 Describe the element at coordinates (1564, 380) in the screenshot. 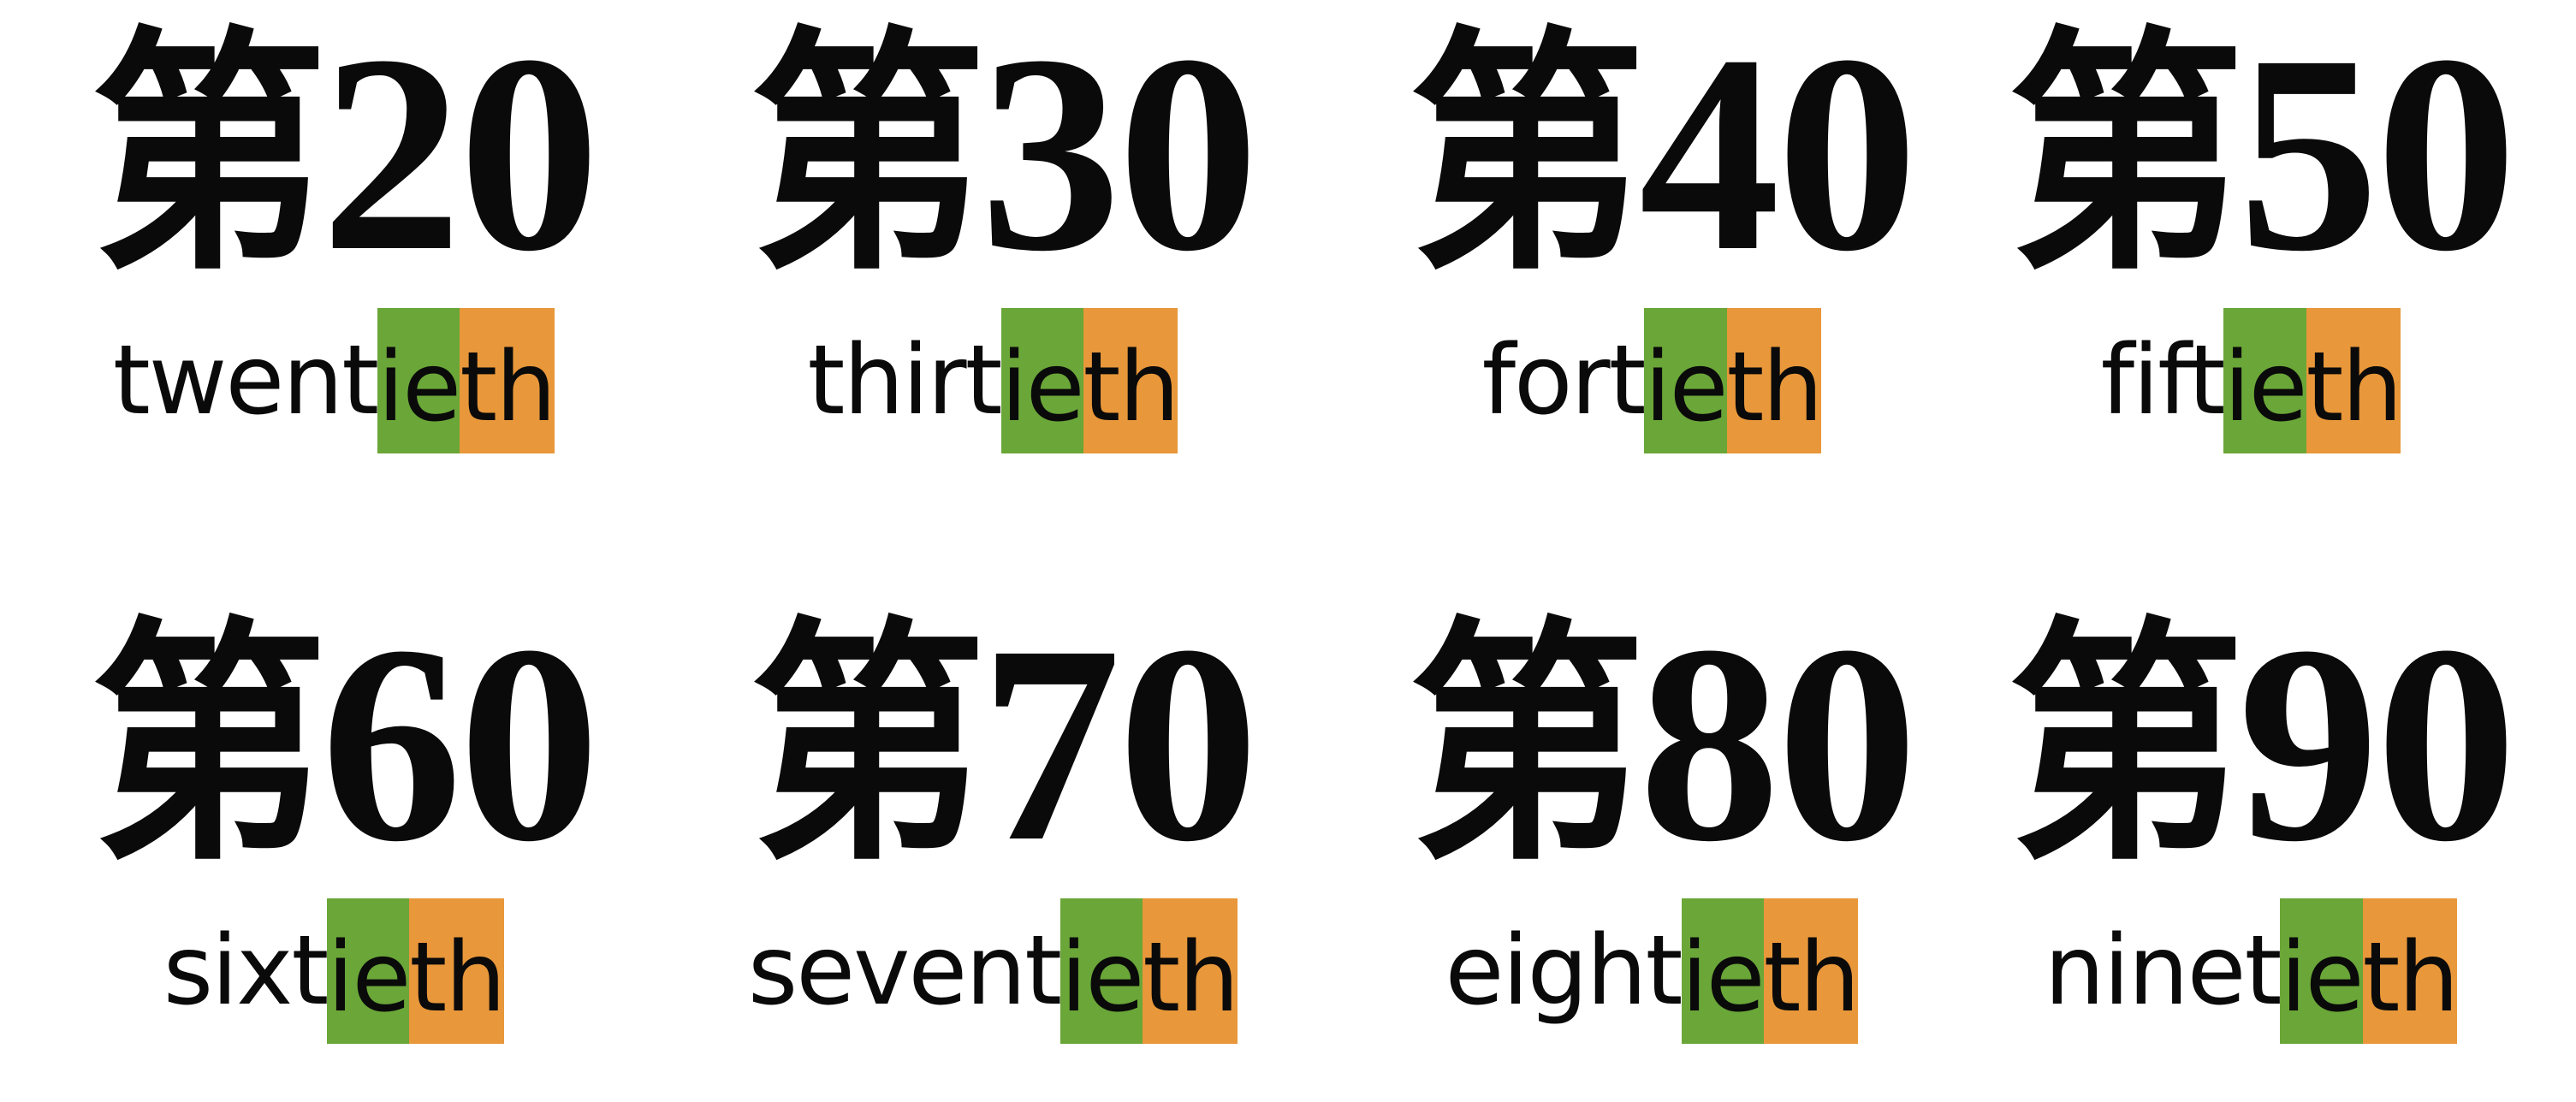

I see `word-stem: fort` at that location.